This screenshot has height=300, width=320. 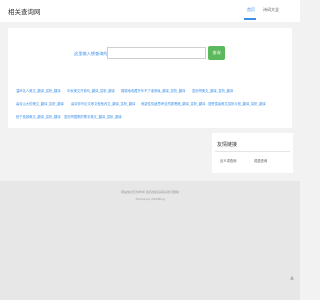 What do you see at coordinates (38, 90) in the screenshot?
I see `result-link: 温岭名人美文_翻译_赏析_翻译` at bounding box center [38, 90].